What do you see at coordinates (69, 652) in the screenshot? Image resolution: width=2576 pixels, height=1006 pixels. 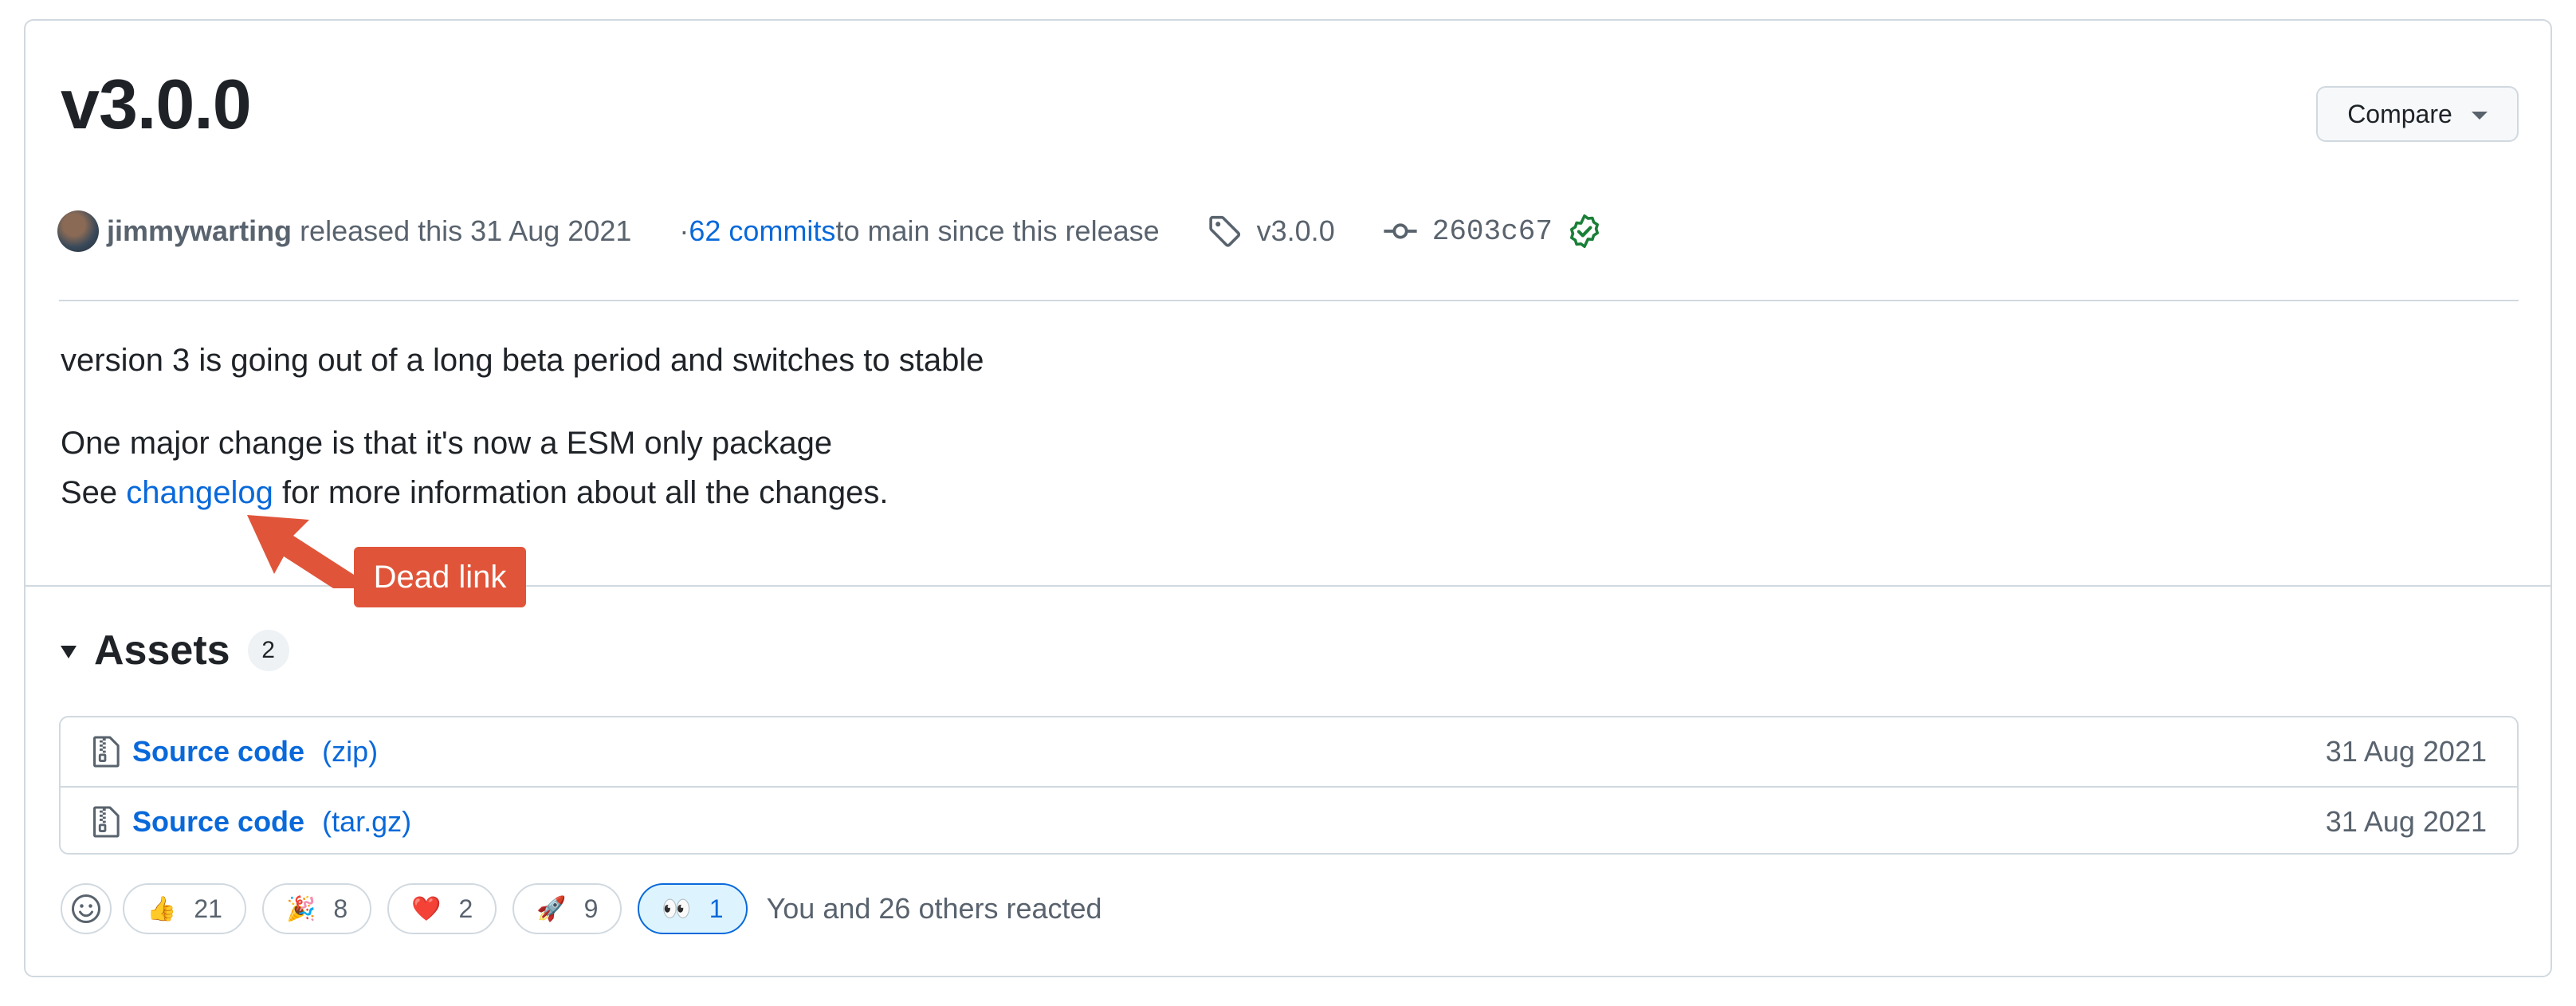 I see `triangle-down-icon` at bounding box center [69, 652].